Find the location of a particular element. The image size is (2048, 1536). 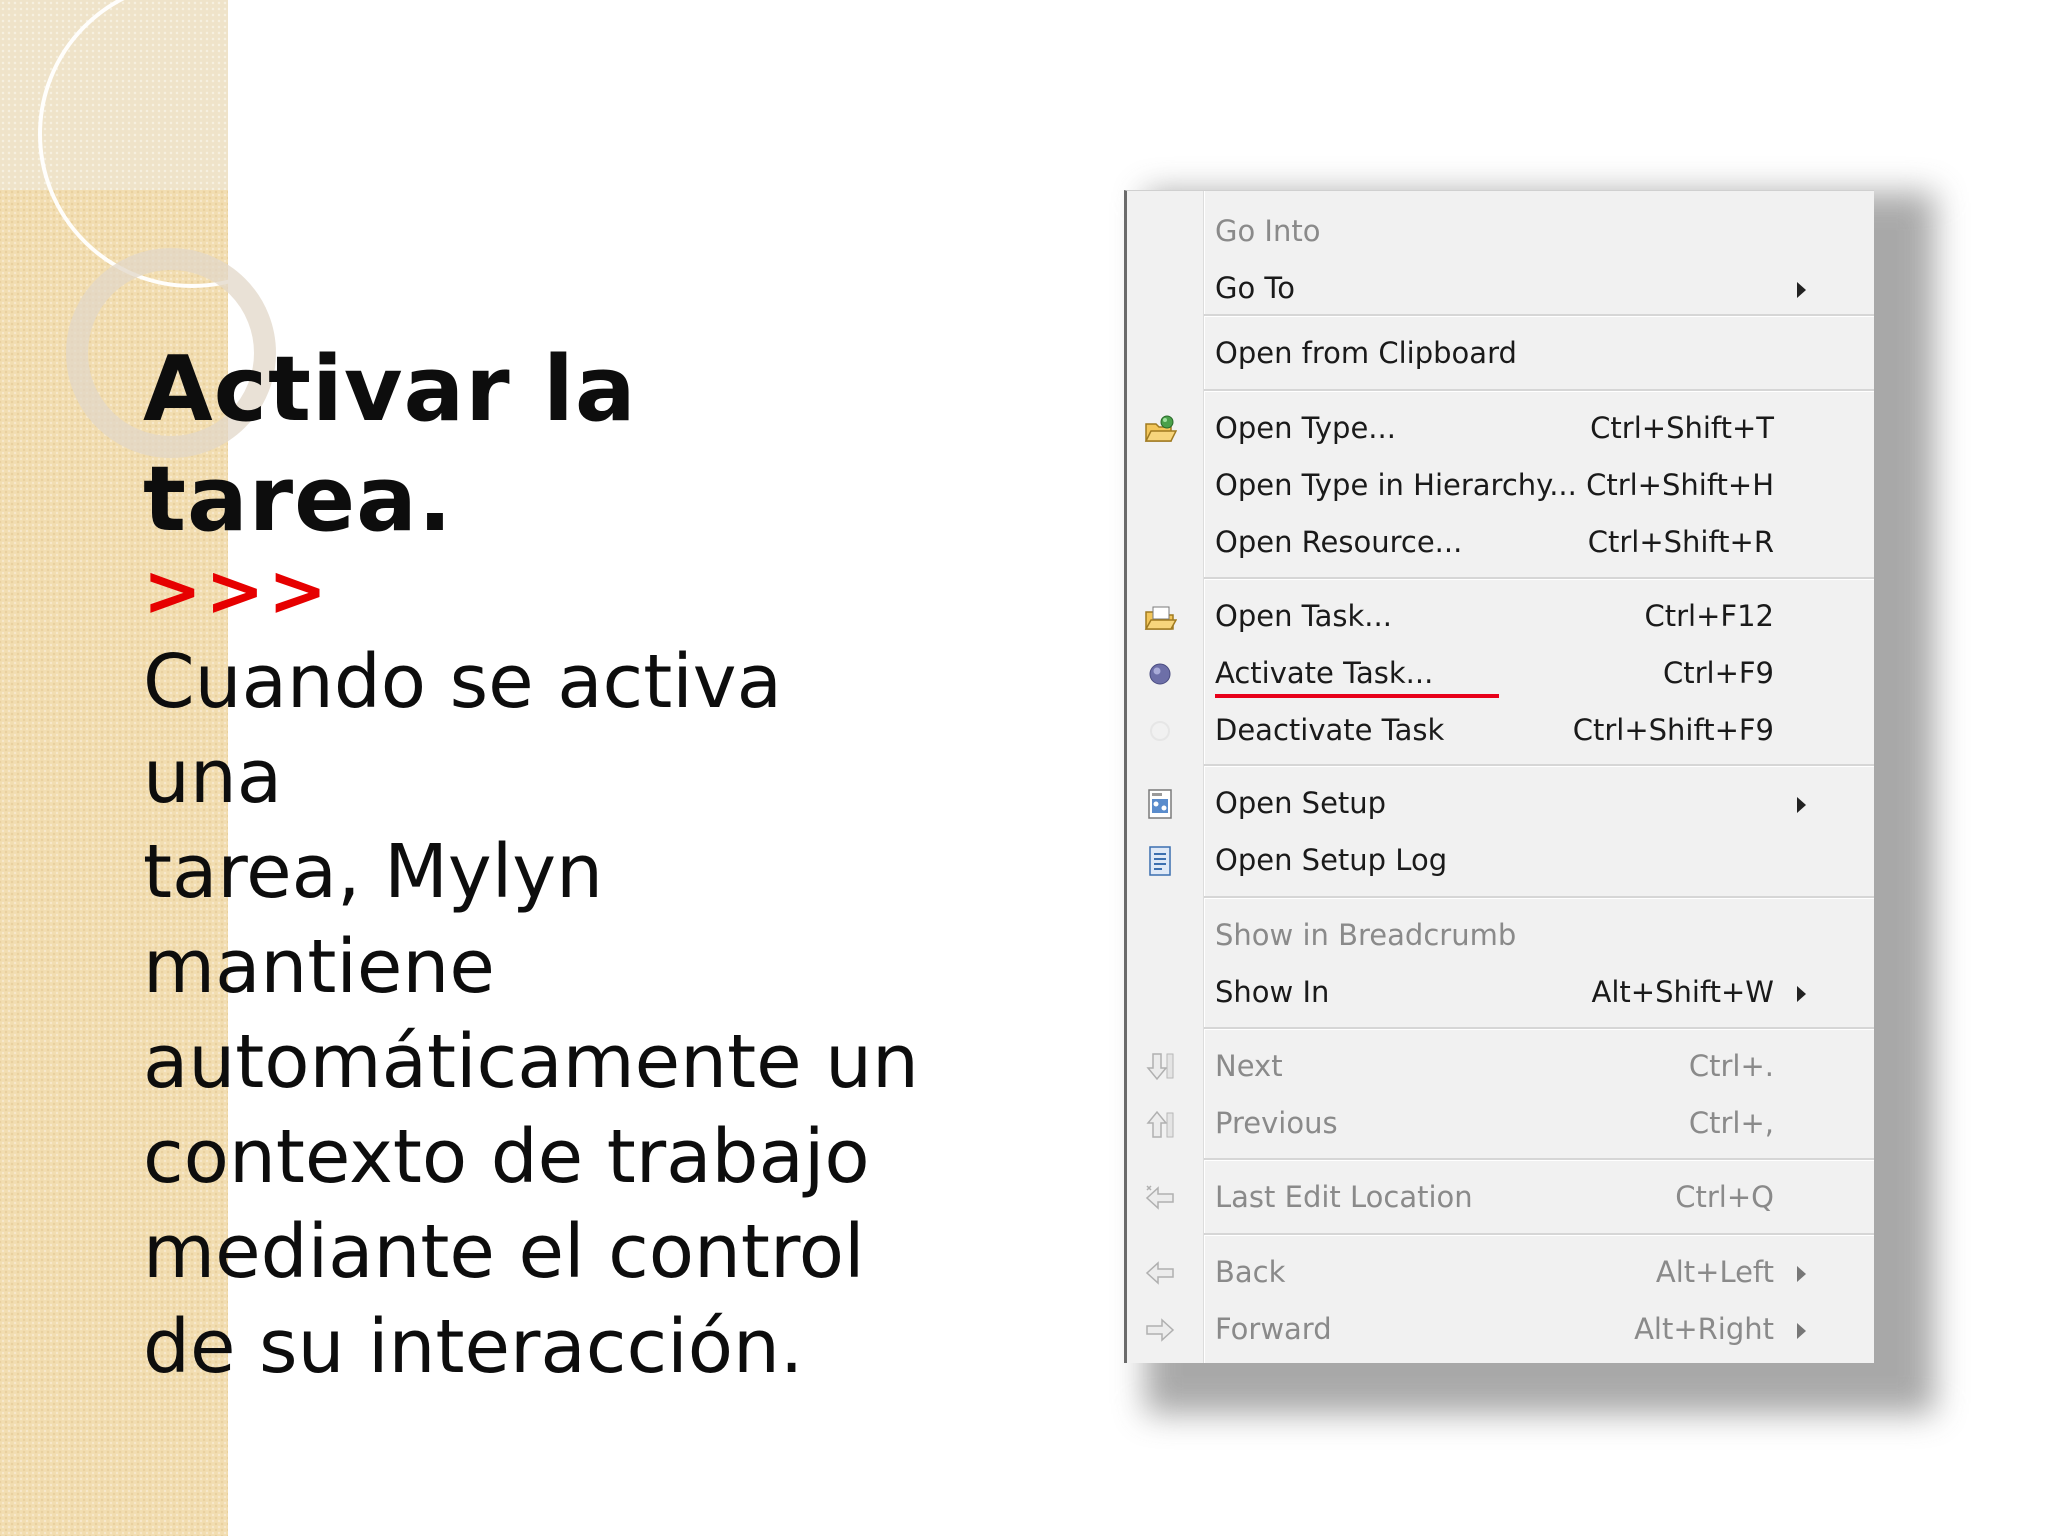

menu-item-shortcut: Alt+Left is located at coordinates (1714, 1272).